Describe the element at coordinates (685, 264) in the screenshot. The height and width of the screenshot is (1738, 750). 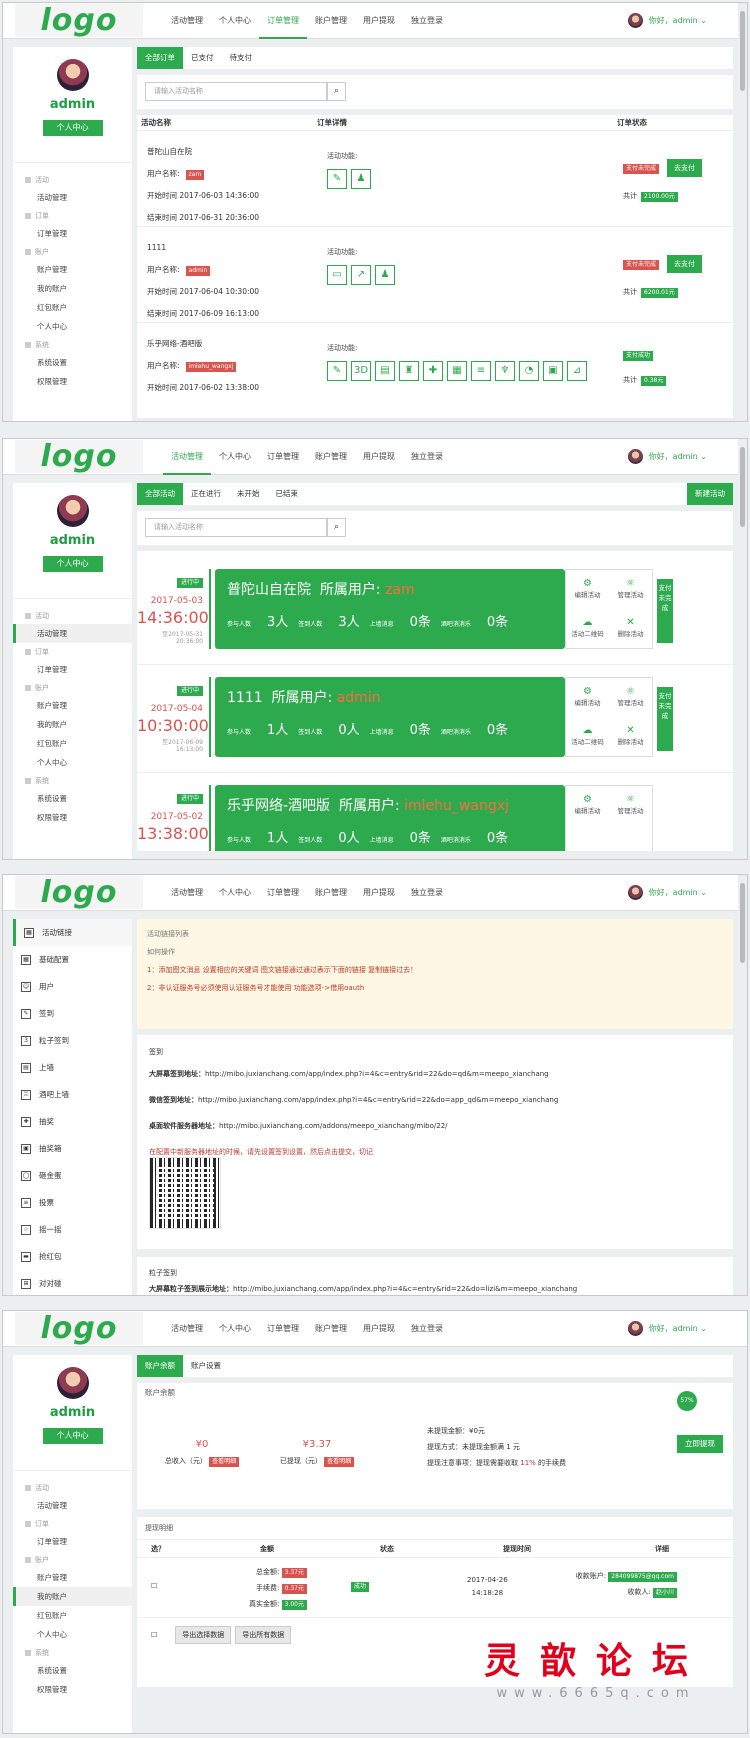
I see `pay-button: 去支付` at that location.